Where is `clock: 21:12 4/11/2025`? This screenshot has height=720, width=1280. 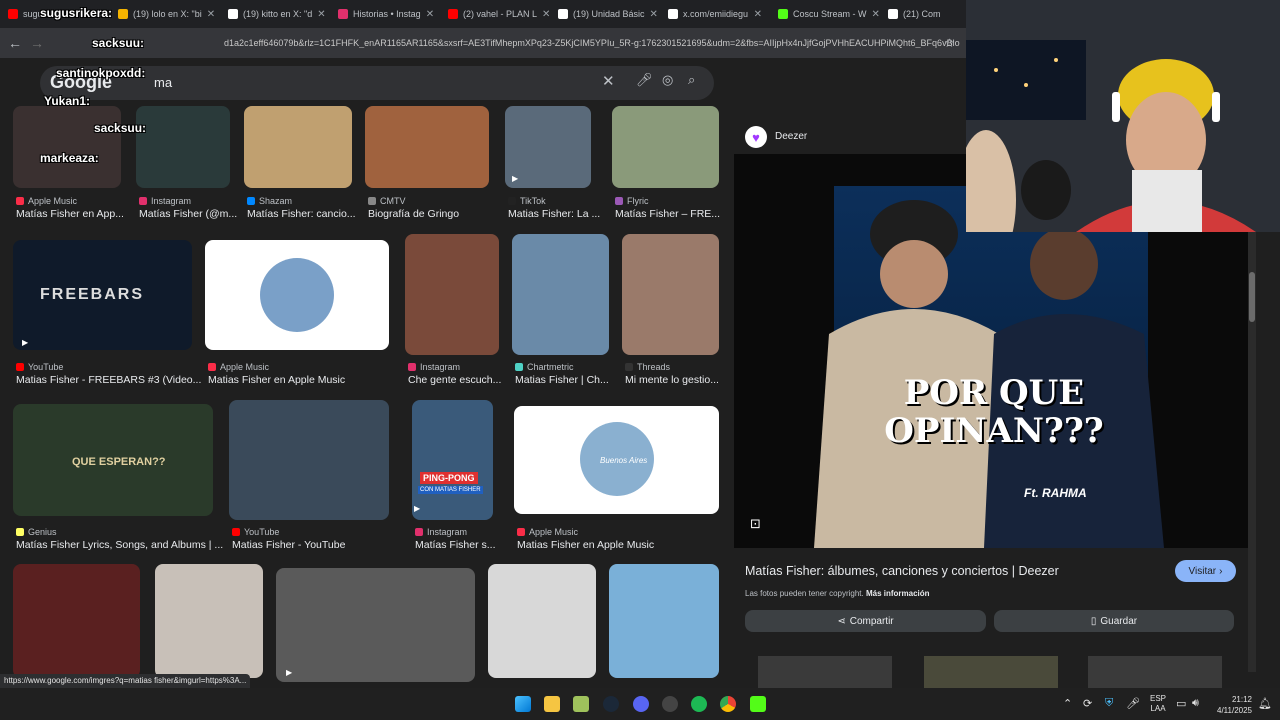 clock: 21:12 4/11/2025 is located at coordinates (1232, 705).